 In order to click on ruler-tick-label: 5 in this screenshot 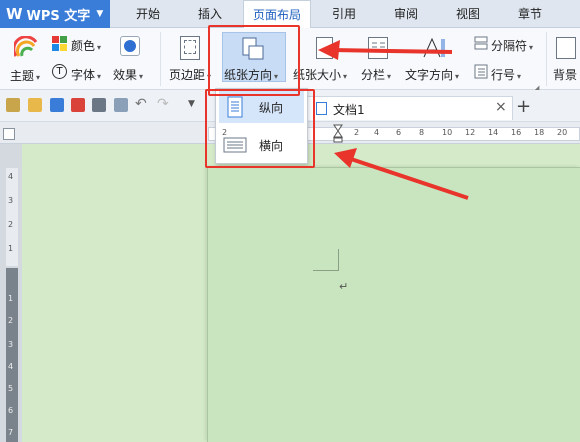, I will do `click(11, 388)`.